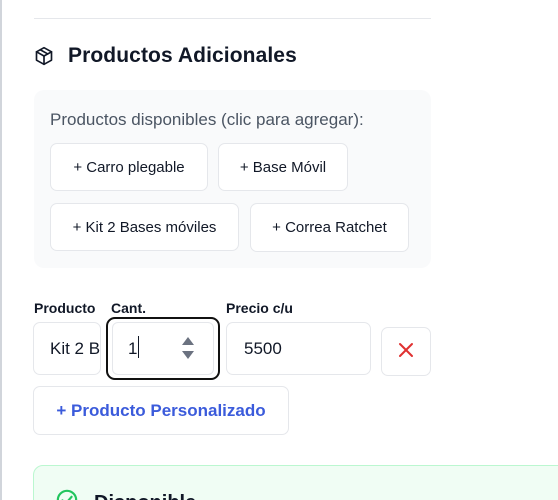 Image resolution: width=558 pixels, height=500 pixels. What do you see at coordinates (133, 348) in the screenshot?
I see `quantity-value: 1` at bounding box center [133, 348].